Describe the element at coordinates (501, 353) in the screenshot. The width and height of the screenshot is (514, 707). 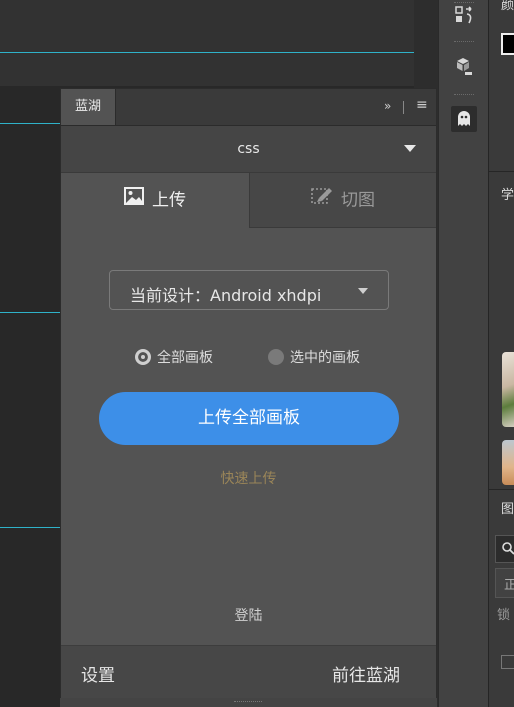
I see `right-dock: 颜 学 图 正 锁` at that location.